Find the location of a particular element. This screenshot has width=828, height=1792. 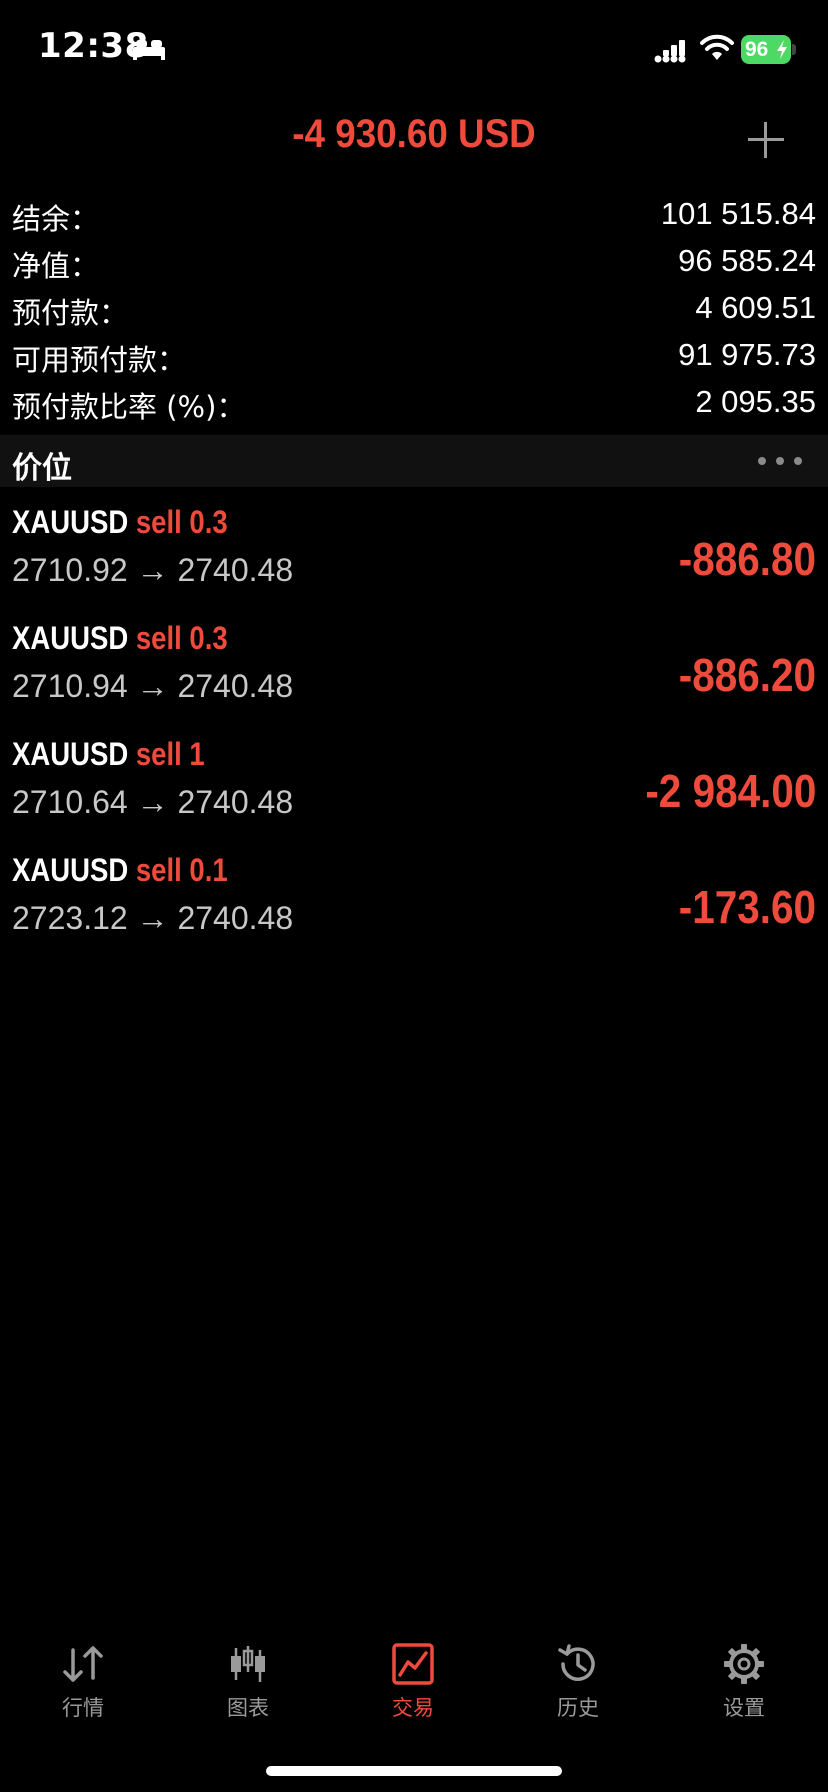

tab-label: 行情 is located at coordinates (83, 1708).